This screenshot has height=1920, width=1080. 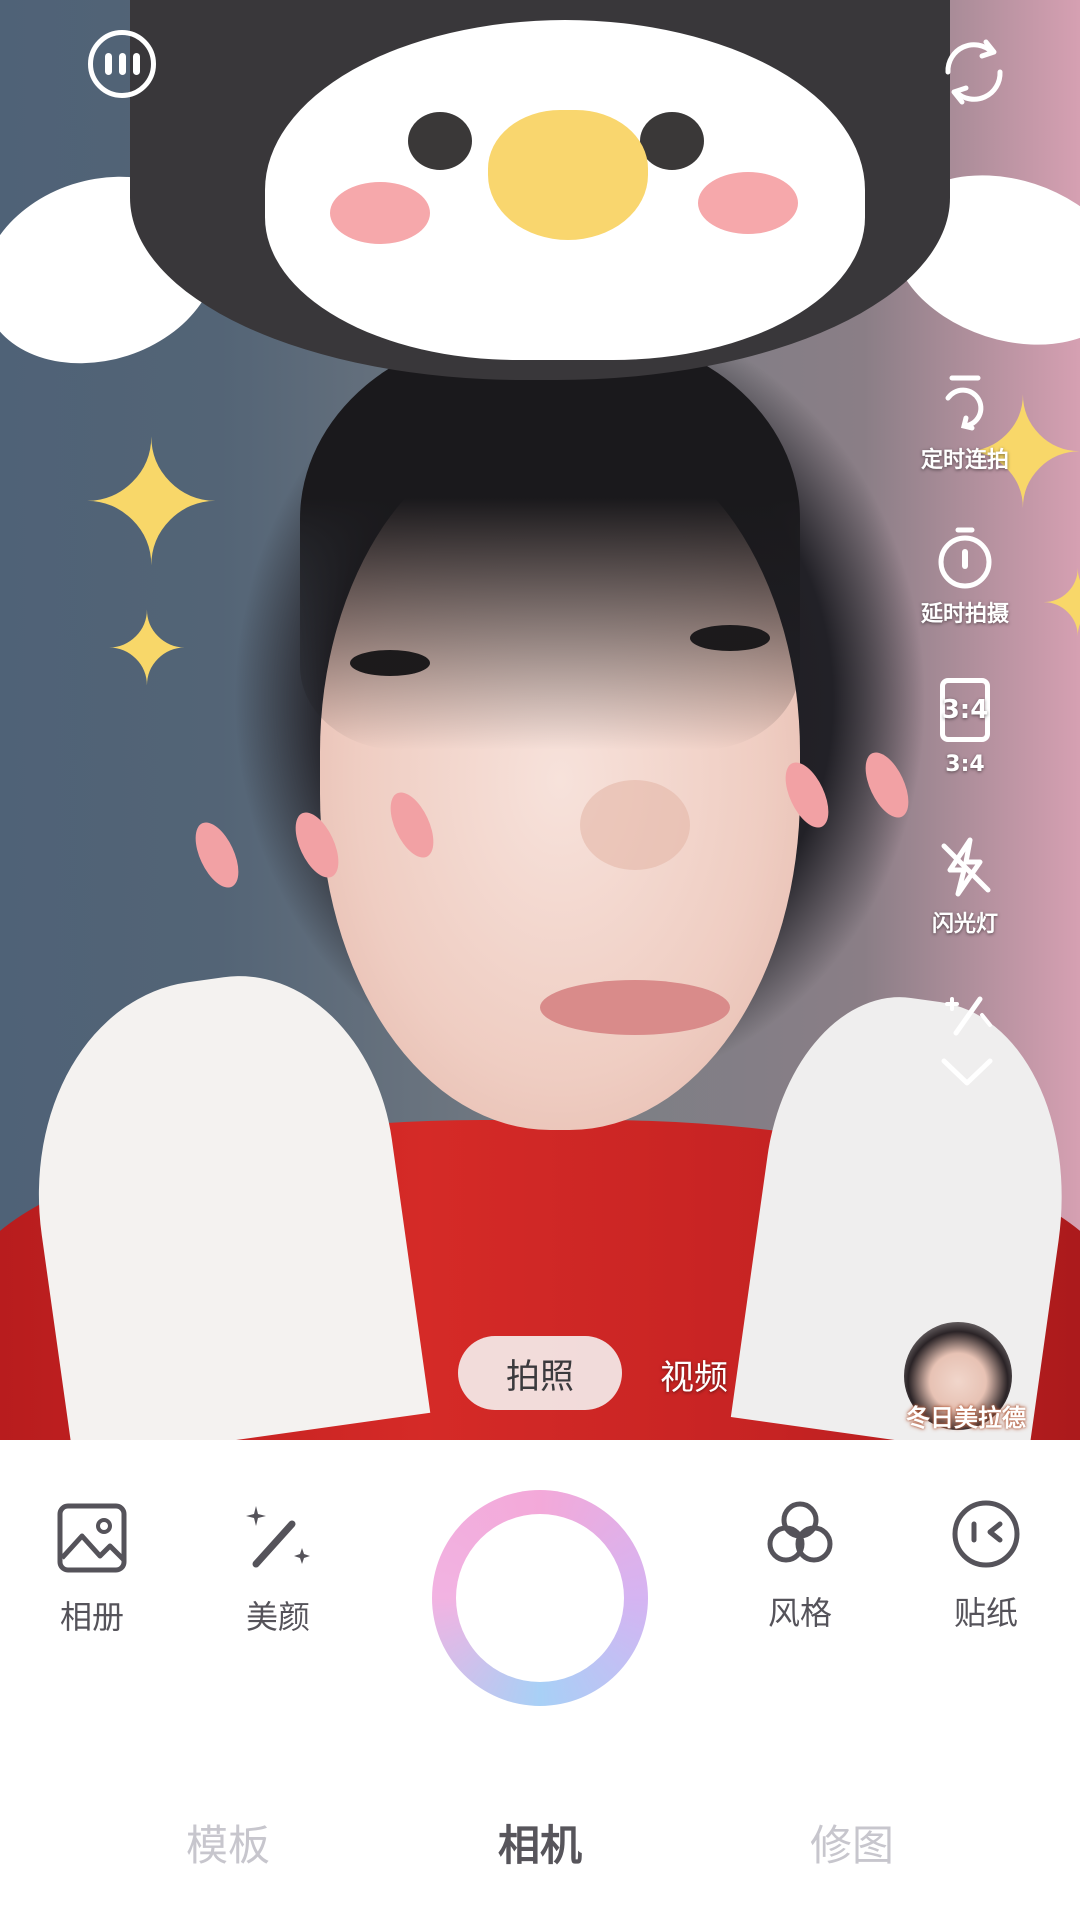 I want to click on sticker-label: 贴纸, so click(x=985, y=1613).